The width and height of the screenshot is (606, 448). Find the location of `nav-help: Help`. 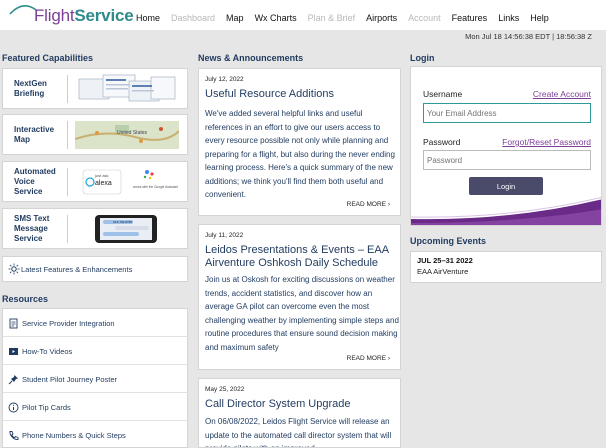

nav-help: Help is located at coordinates (539, 18).